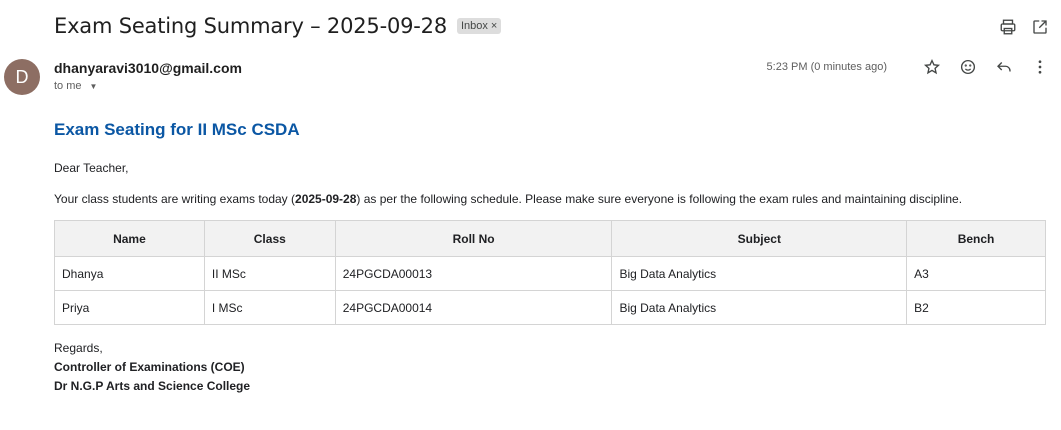 Image resolution: width=1061 pixels, height=430 pixels. I want to click on chevron-down-icon: ▼, so click(93, 86).